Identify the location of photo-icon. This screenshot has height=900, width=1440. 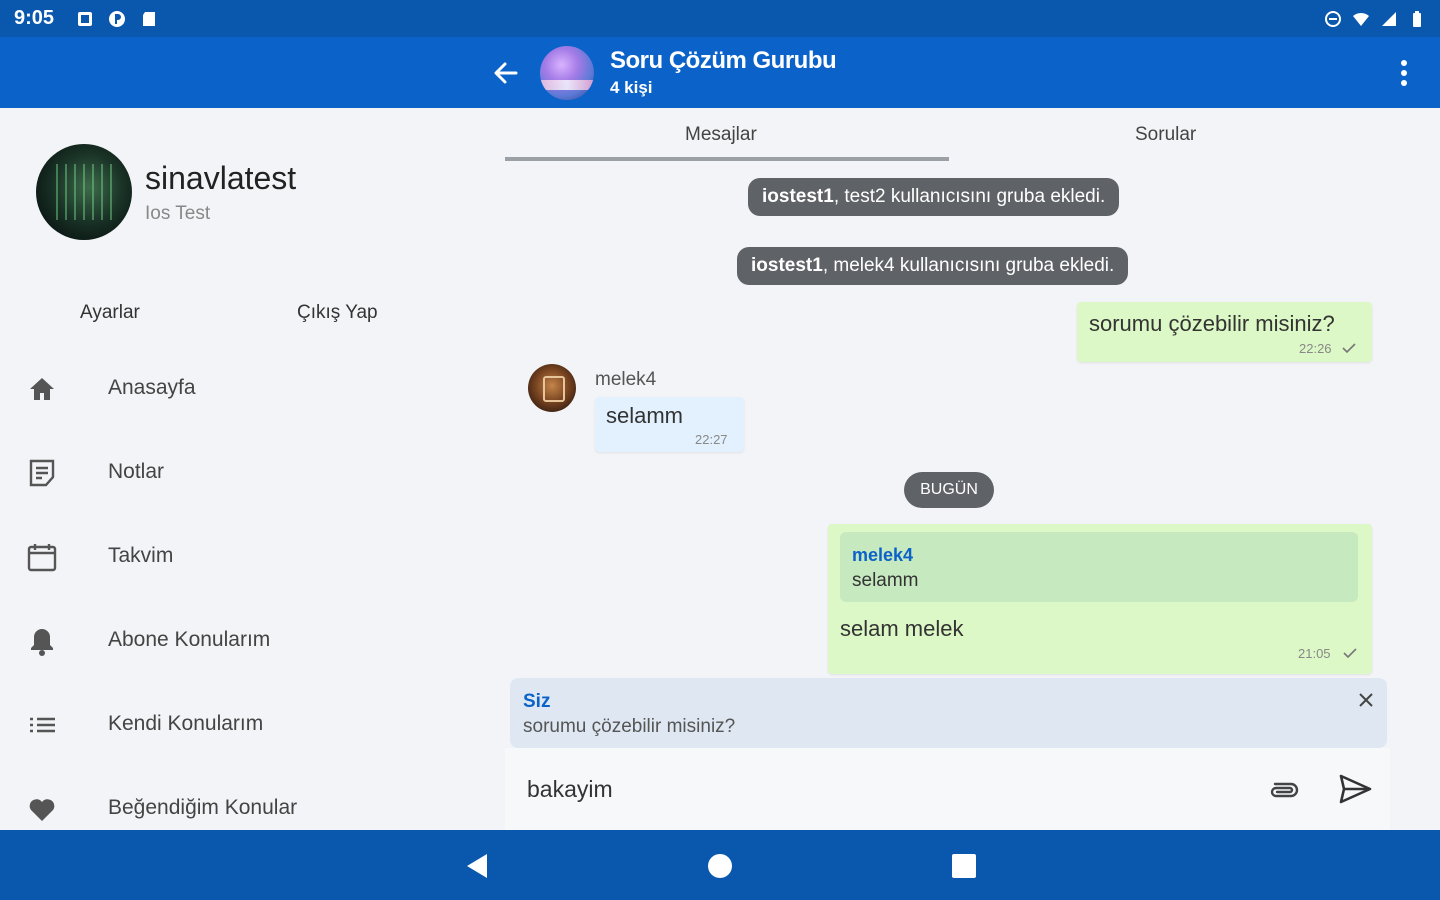
(85, 18).